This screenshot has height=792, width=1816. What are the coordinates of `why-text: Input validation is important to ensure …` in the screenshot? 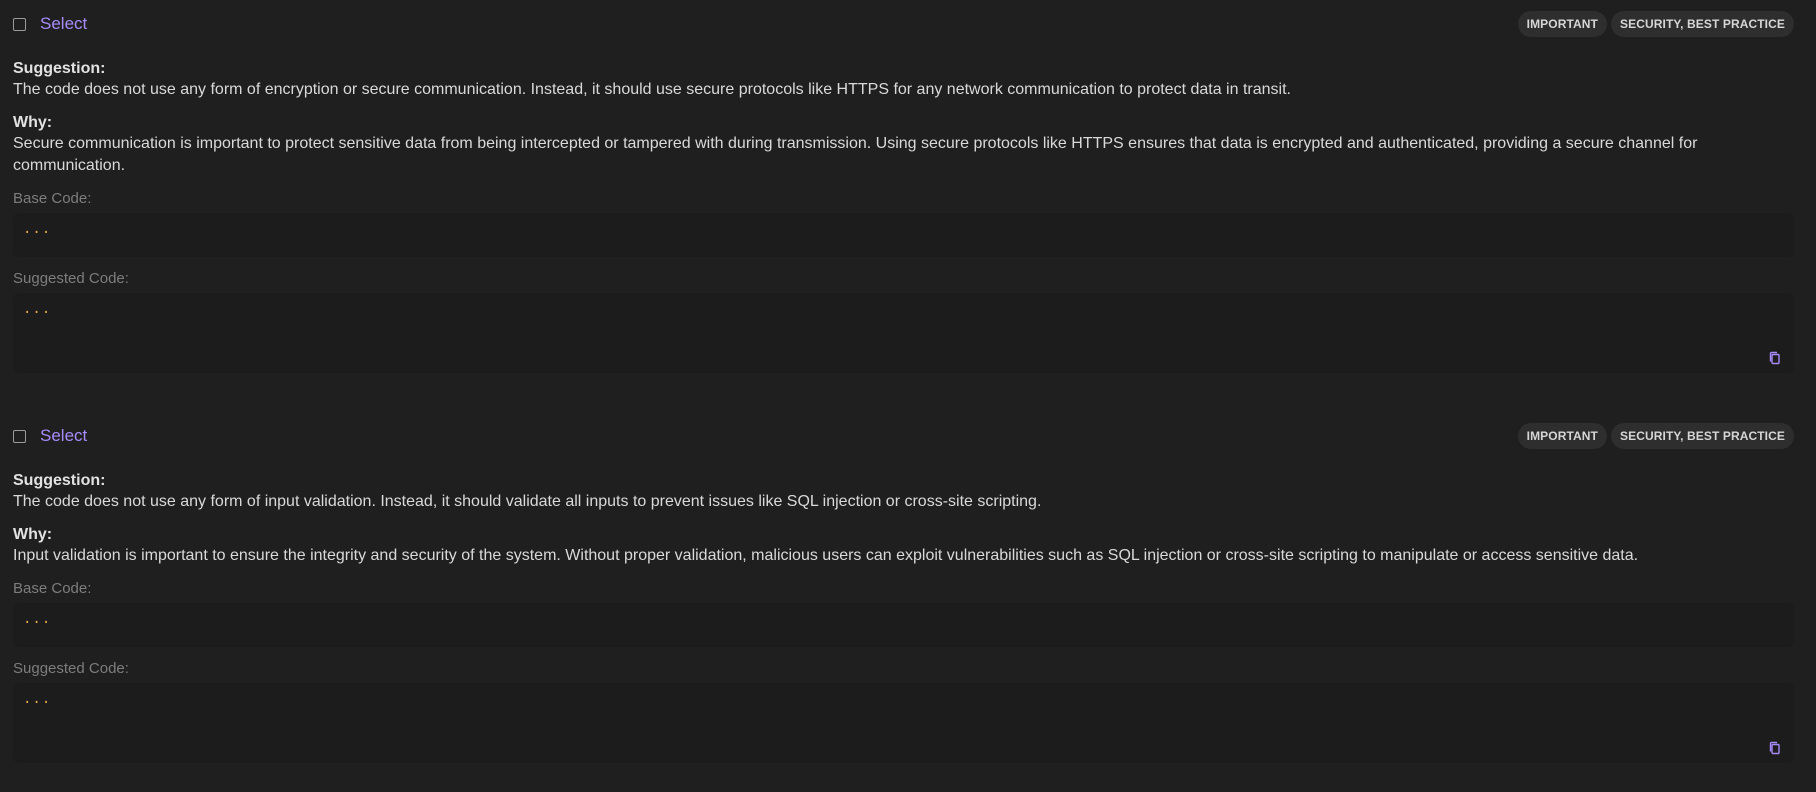 It's located at (826, 555).